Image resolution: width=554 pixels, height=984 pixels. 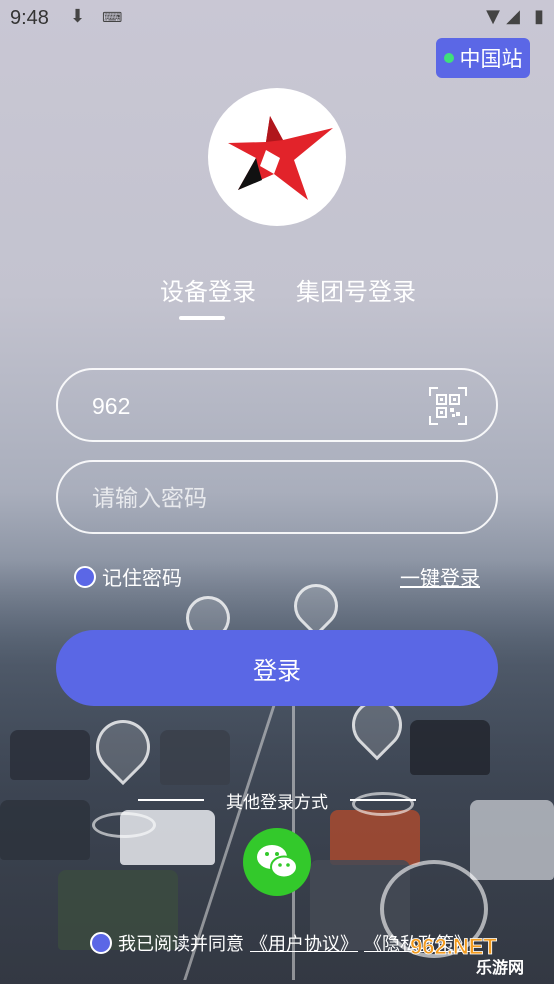 I want to click on other-login-section: 其他登录方式, so click(x=277, y=800).